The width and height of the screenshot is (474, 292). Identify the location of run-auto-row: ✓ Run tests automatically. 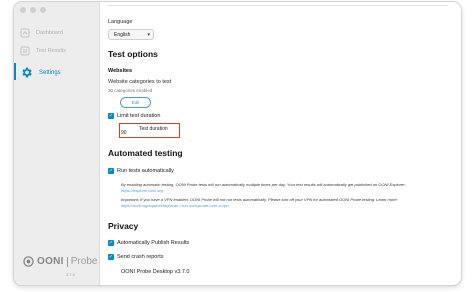
(141, 171).